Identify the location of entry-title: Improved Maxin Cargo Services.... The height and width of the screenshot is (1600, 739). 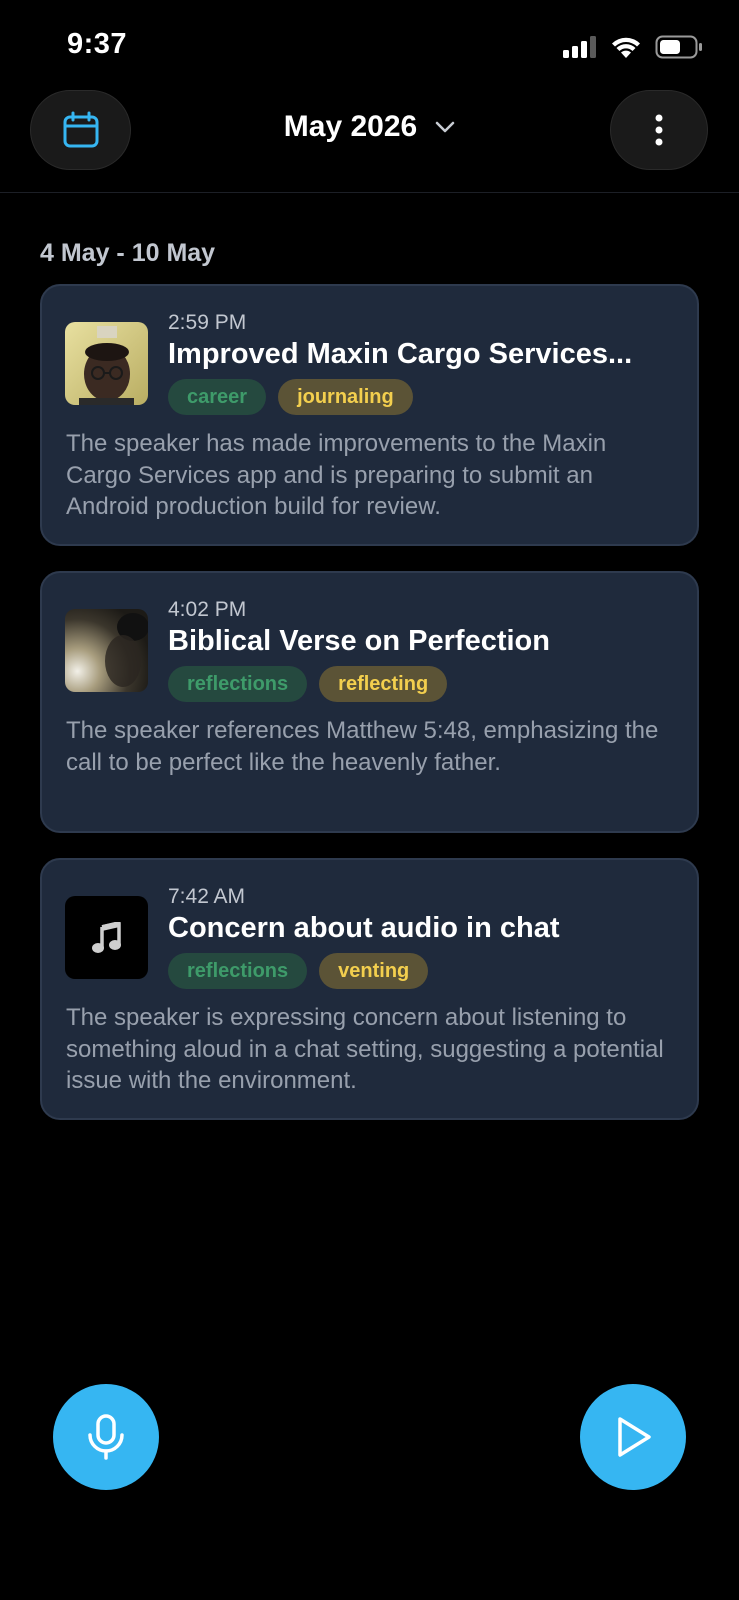
(400, 354).